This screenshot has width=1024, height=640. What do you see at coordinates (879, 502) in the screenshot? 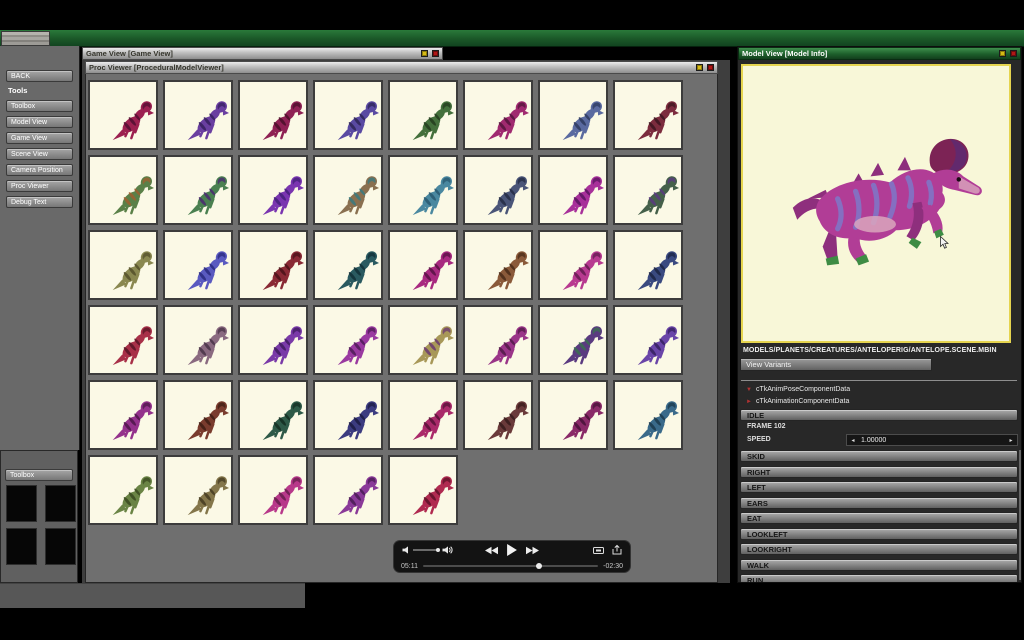
I see `anim-button-ears: EARS` at bounding box center [879, 502].